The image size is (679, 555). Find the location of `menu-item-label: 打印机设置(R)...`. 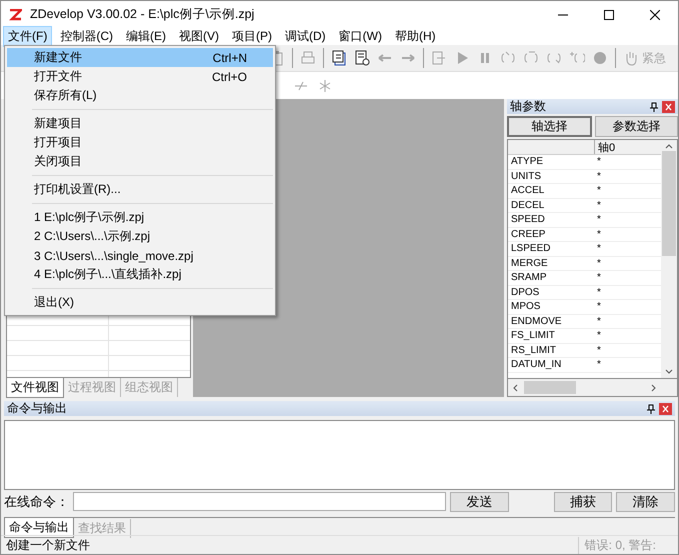

menu-item-label: 打印机设置(R)... is located at coordinates (78, 189).